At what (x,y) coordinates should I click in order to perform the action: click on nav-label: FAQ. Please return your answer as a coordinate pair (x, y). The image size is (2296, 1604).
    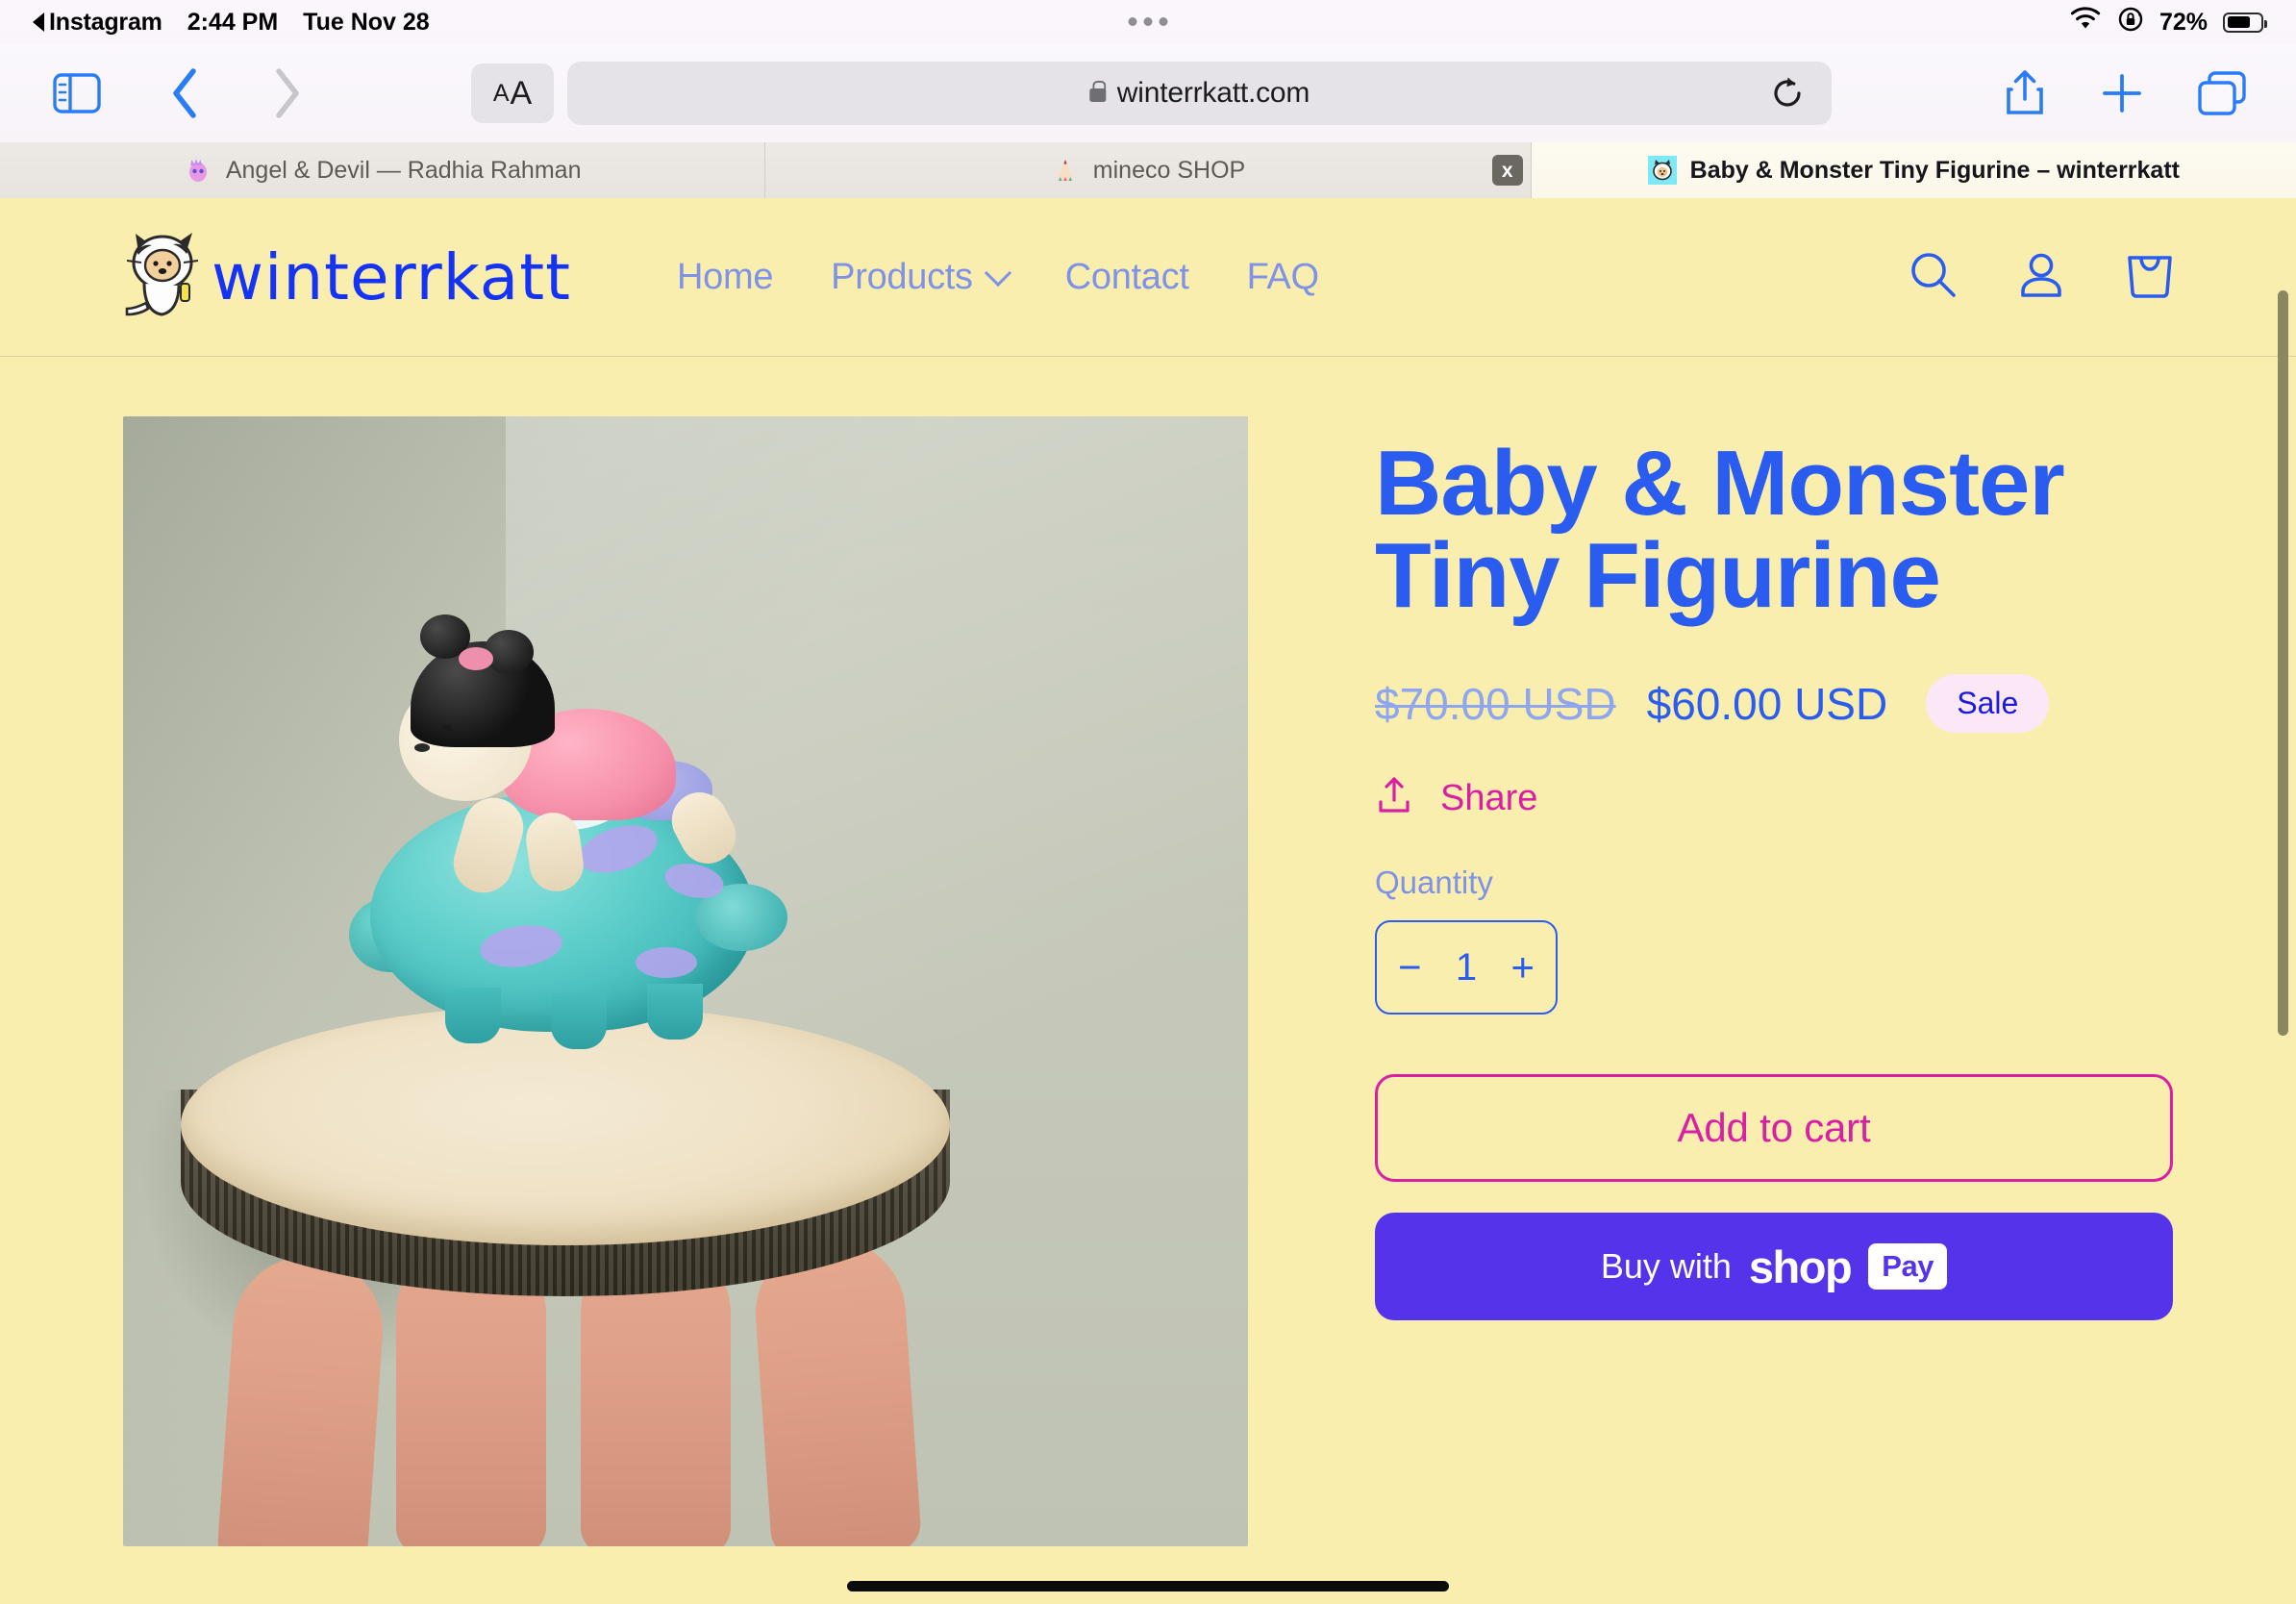
    Looking at the image, I should click on (1282, 276).